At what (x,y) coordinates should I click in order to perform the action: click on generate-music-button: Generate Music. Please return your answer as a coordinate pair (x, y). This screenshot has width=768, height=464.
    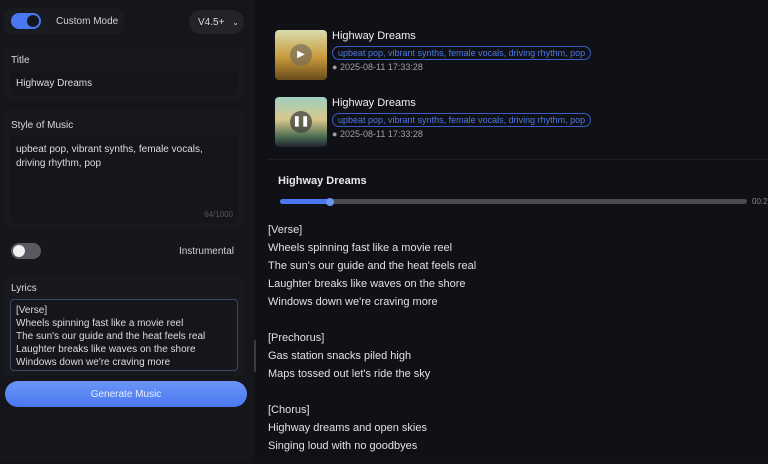
    Looking at the image, I should click on (126, 394).